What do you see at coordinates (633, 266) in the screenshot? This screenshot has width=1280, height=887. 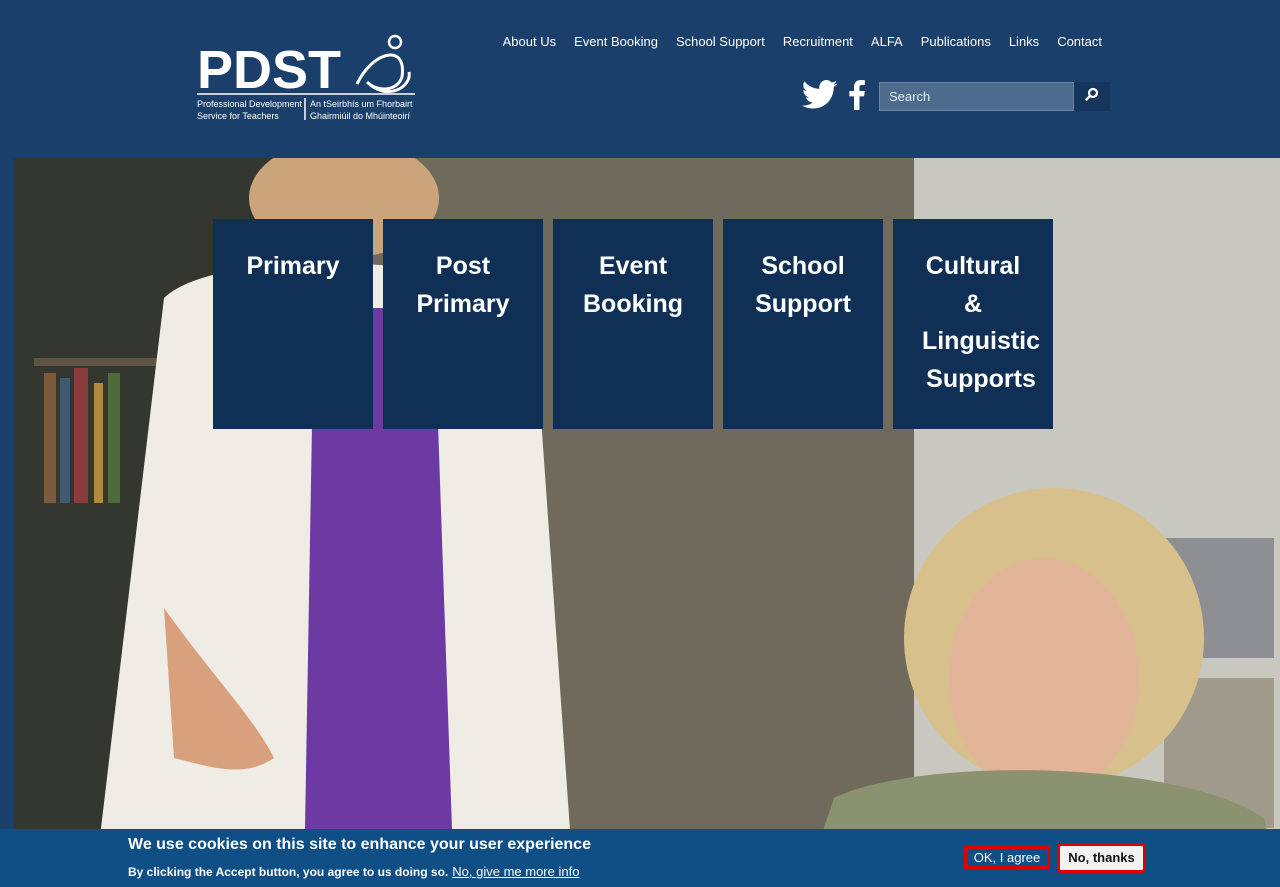 I see `tile-label: Event` at bounding box center [633, 266].